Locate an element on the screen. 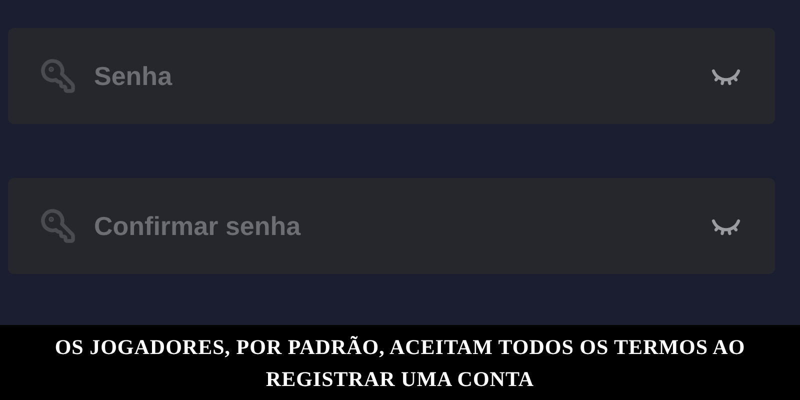 The image size is (800, 400). password-input: Confirmar senha is located at coordinates (392, 226).